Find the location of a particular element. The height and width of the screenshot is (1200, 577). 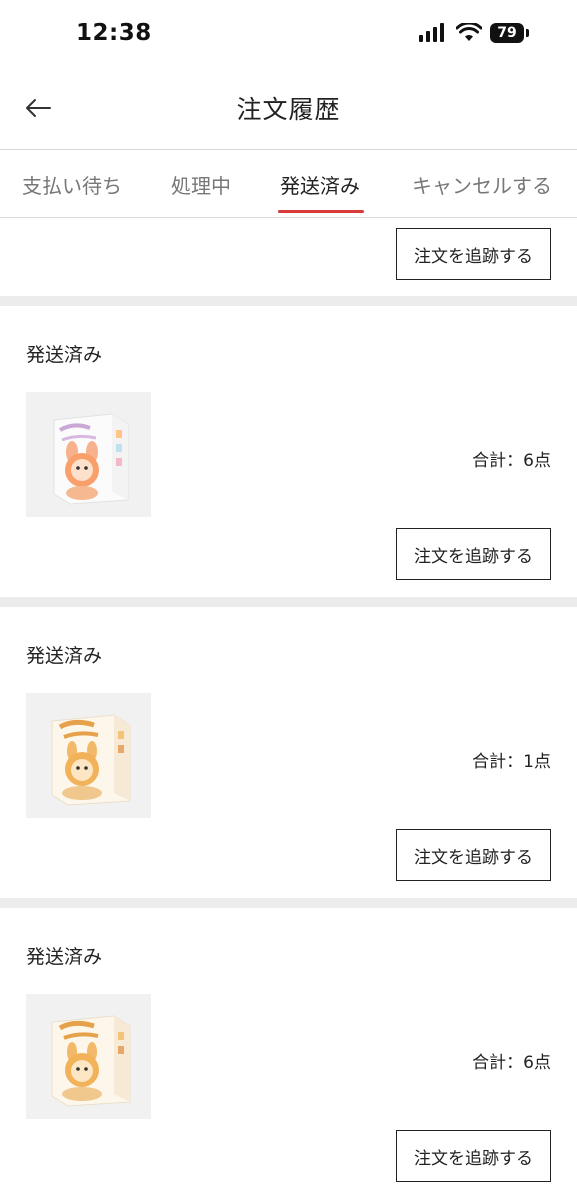

tab-label: キャンセルする is located at coordinates (482, 185).